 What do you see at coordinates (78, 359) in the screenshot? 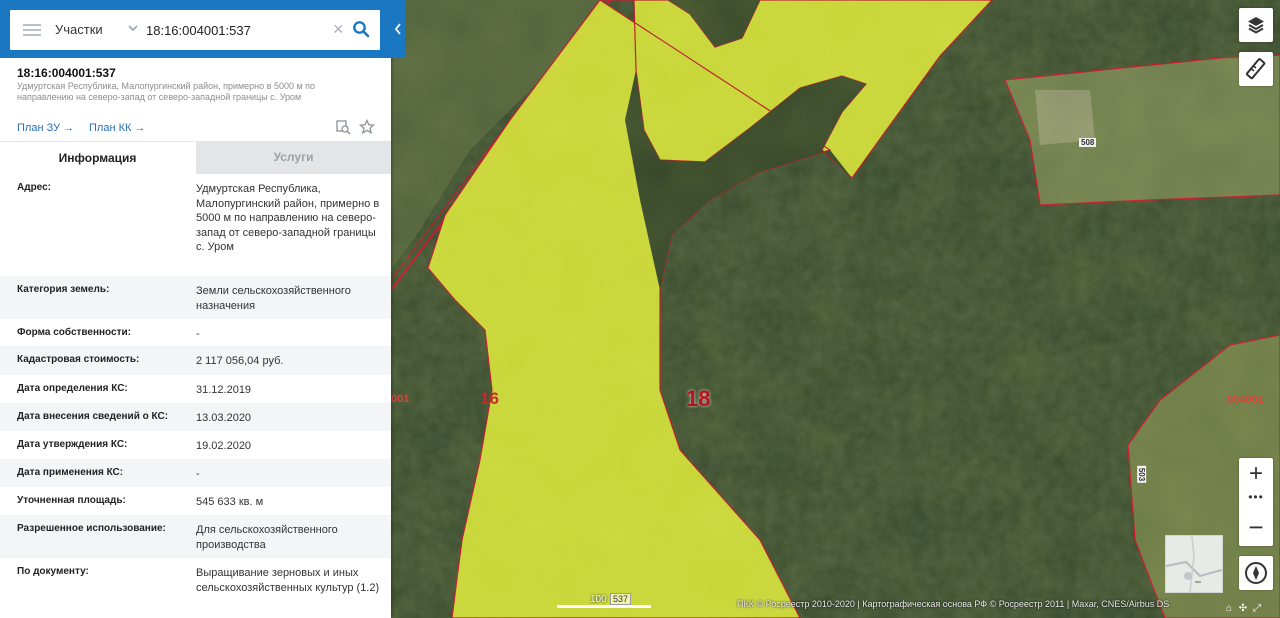
I see `row-label: Кадастровая стоимость:` at bounding box center [78, 359].